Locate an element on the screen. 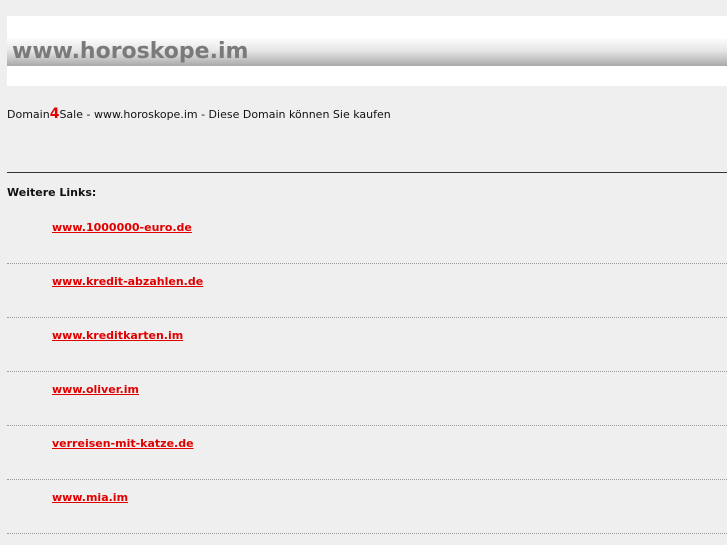 This screenshot has width=727, height=545. link-kreditkarten: www.kreditkarten.im is located at coordinates (117, 336).